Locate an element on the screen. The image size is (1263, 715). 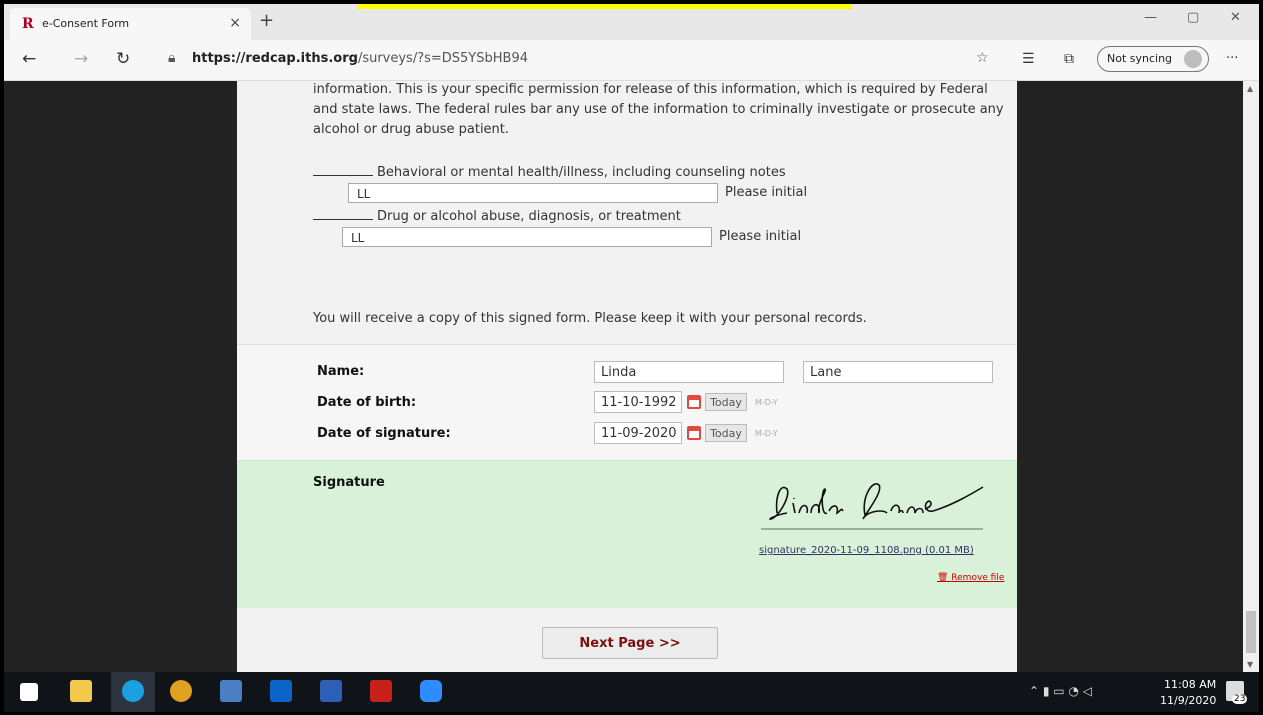
tab-close-icon: × is located at coordinates (235, 23).